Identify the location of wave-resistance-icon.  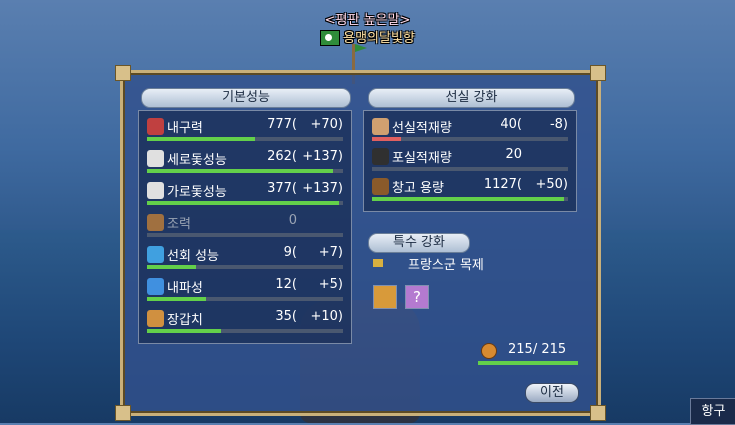
(155, 286).